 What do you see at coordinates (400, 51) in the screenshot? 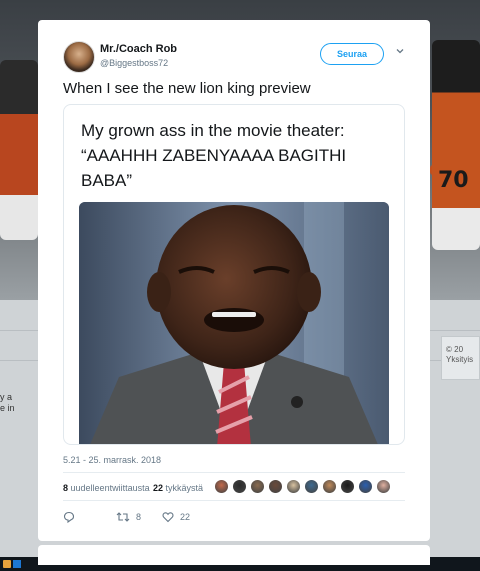
I see `chevron-down-icon` at bounding box center [400, 51].